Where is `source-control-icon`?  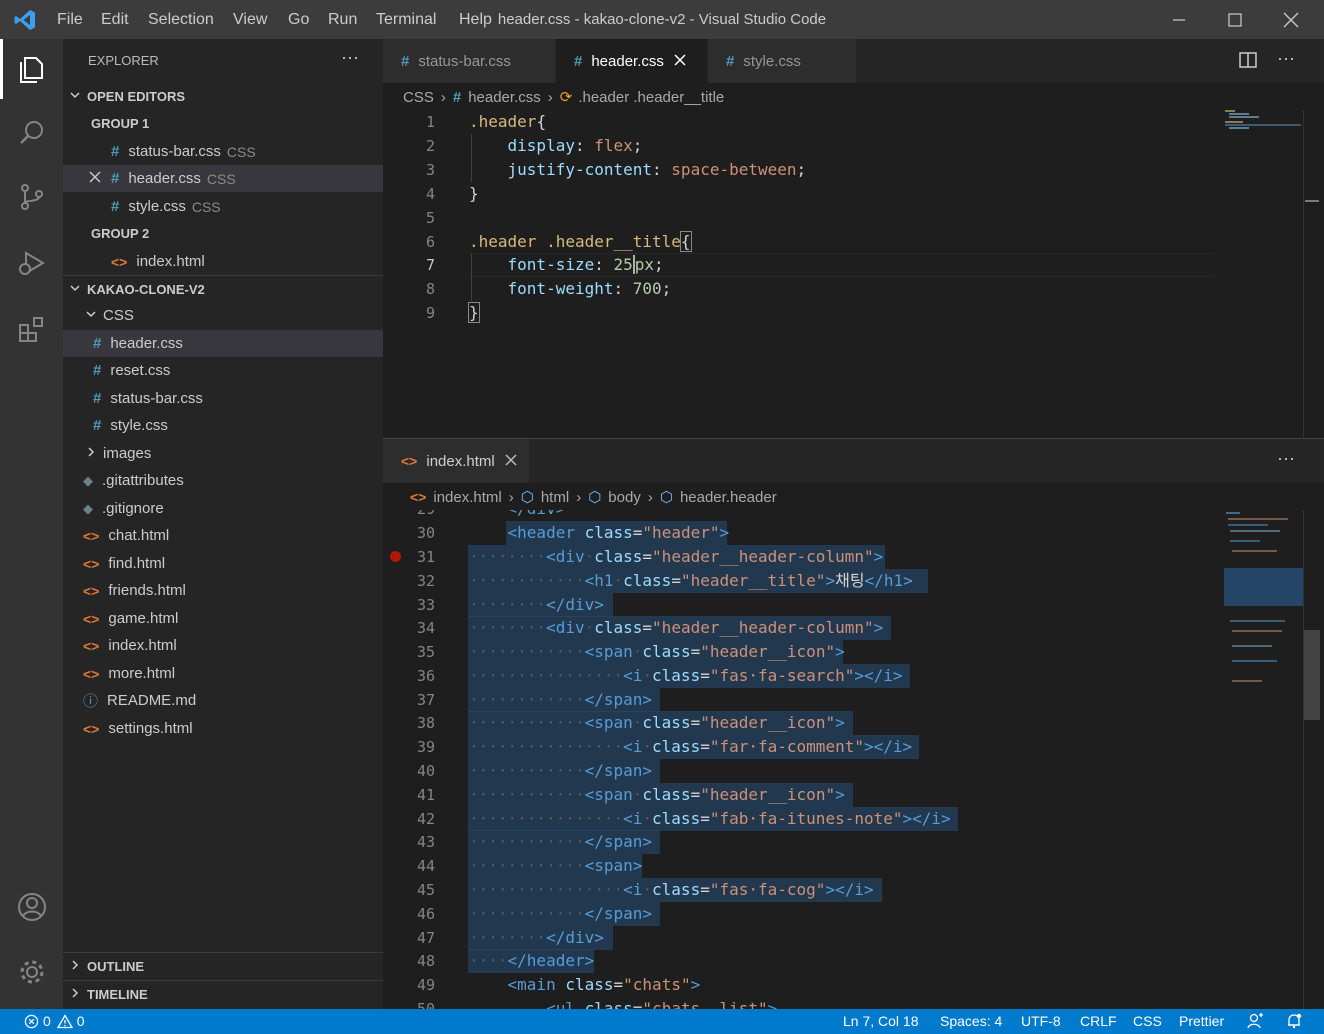
source-control-icon is located at coordinates (31, 197).